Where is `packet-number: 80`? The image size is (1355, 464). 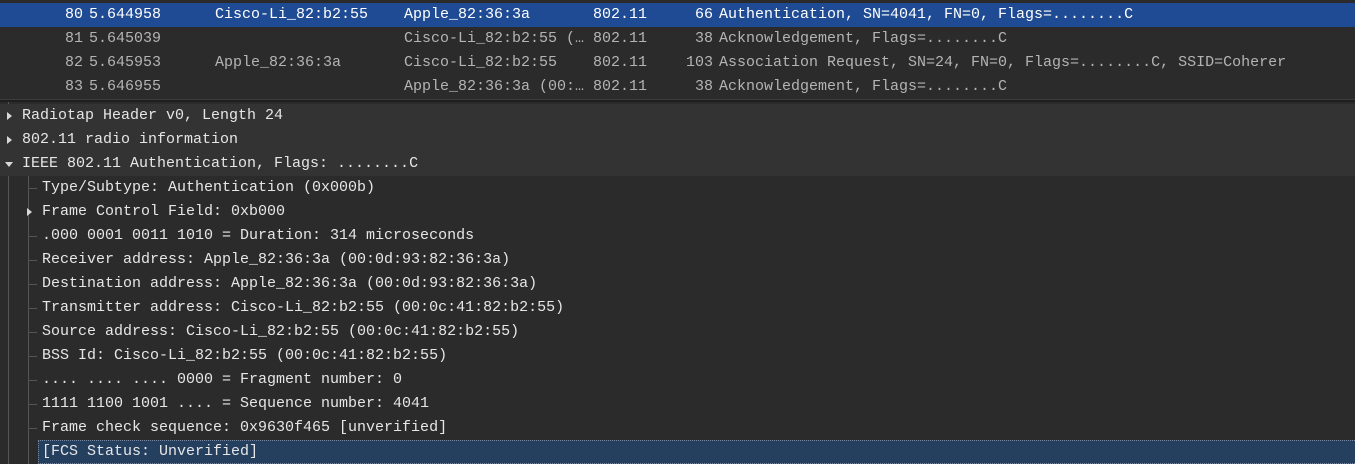
packet-number: 80 is located at coordinates (73, 14).